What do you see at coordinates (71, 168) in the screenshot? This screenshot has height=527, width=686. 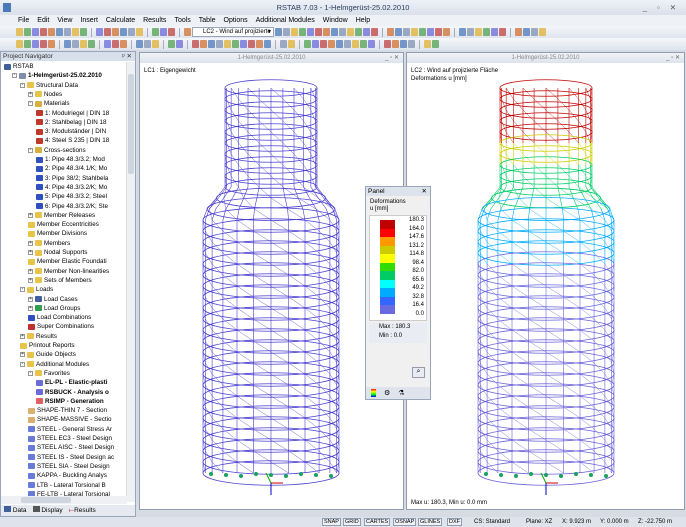 I see `tree-item: 2: Pipe 48.3/4.1/K; Mo` at bounding box center [71, 168].